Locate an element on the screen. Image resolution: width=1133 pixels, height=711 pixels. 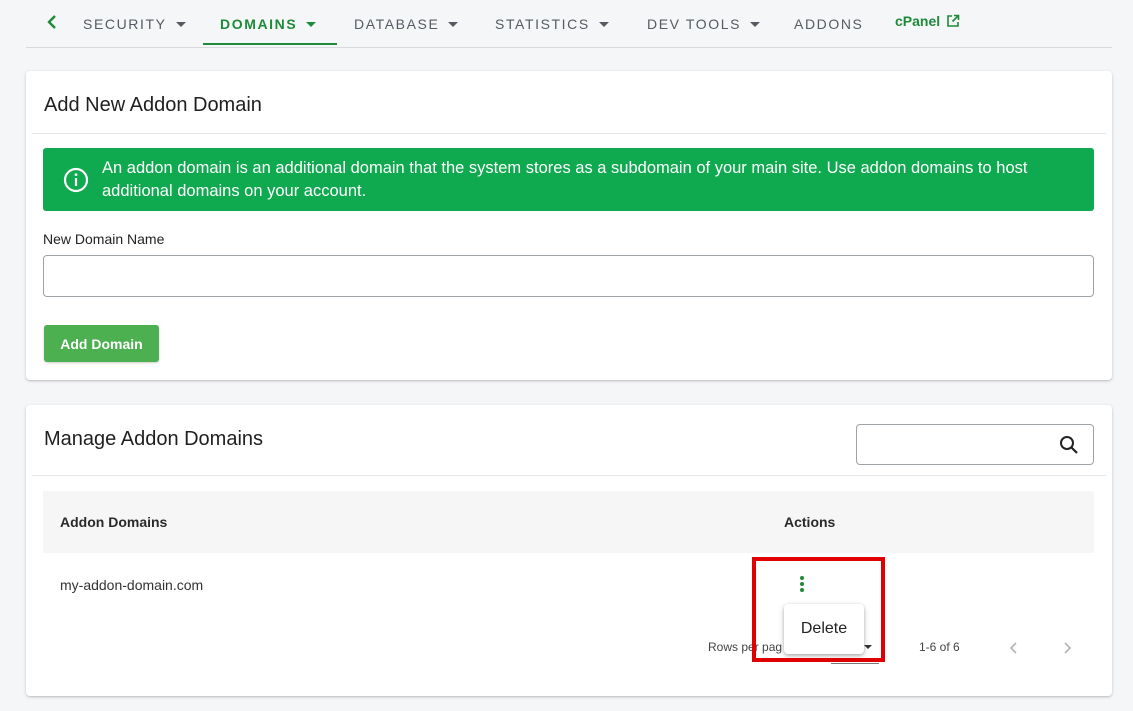
add-domain-button: Add Domain is located at coordinates (101, 343).